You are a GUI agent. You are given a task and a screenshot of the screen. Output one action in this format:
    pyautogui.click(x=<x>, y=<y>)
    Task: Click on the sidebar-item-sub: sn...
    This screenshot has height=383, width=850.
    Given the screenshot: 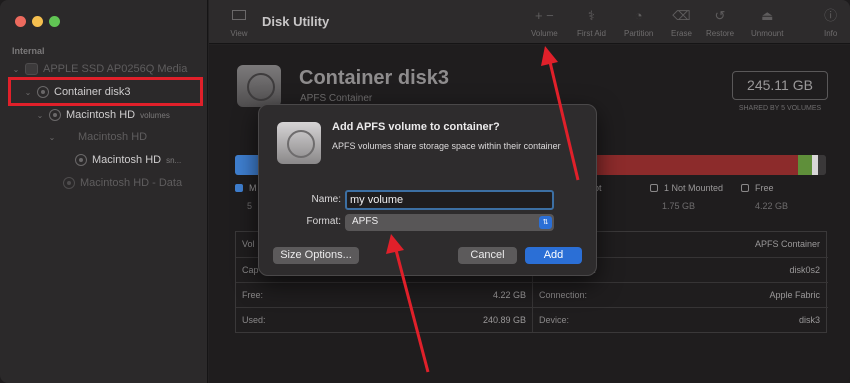 What is the action you would take?
    pyautogui.click(x=174, y=160)
    